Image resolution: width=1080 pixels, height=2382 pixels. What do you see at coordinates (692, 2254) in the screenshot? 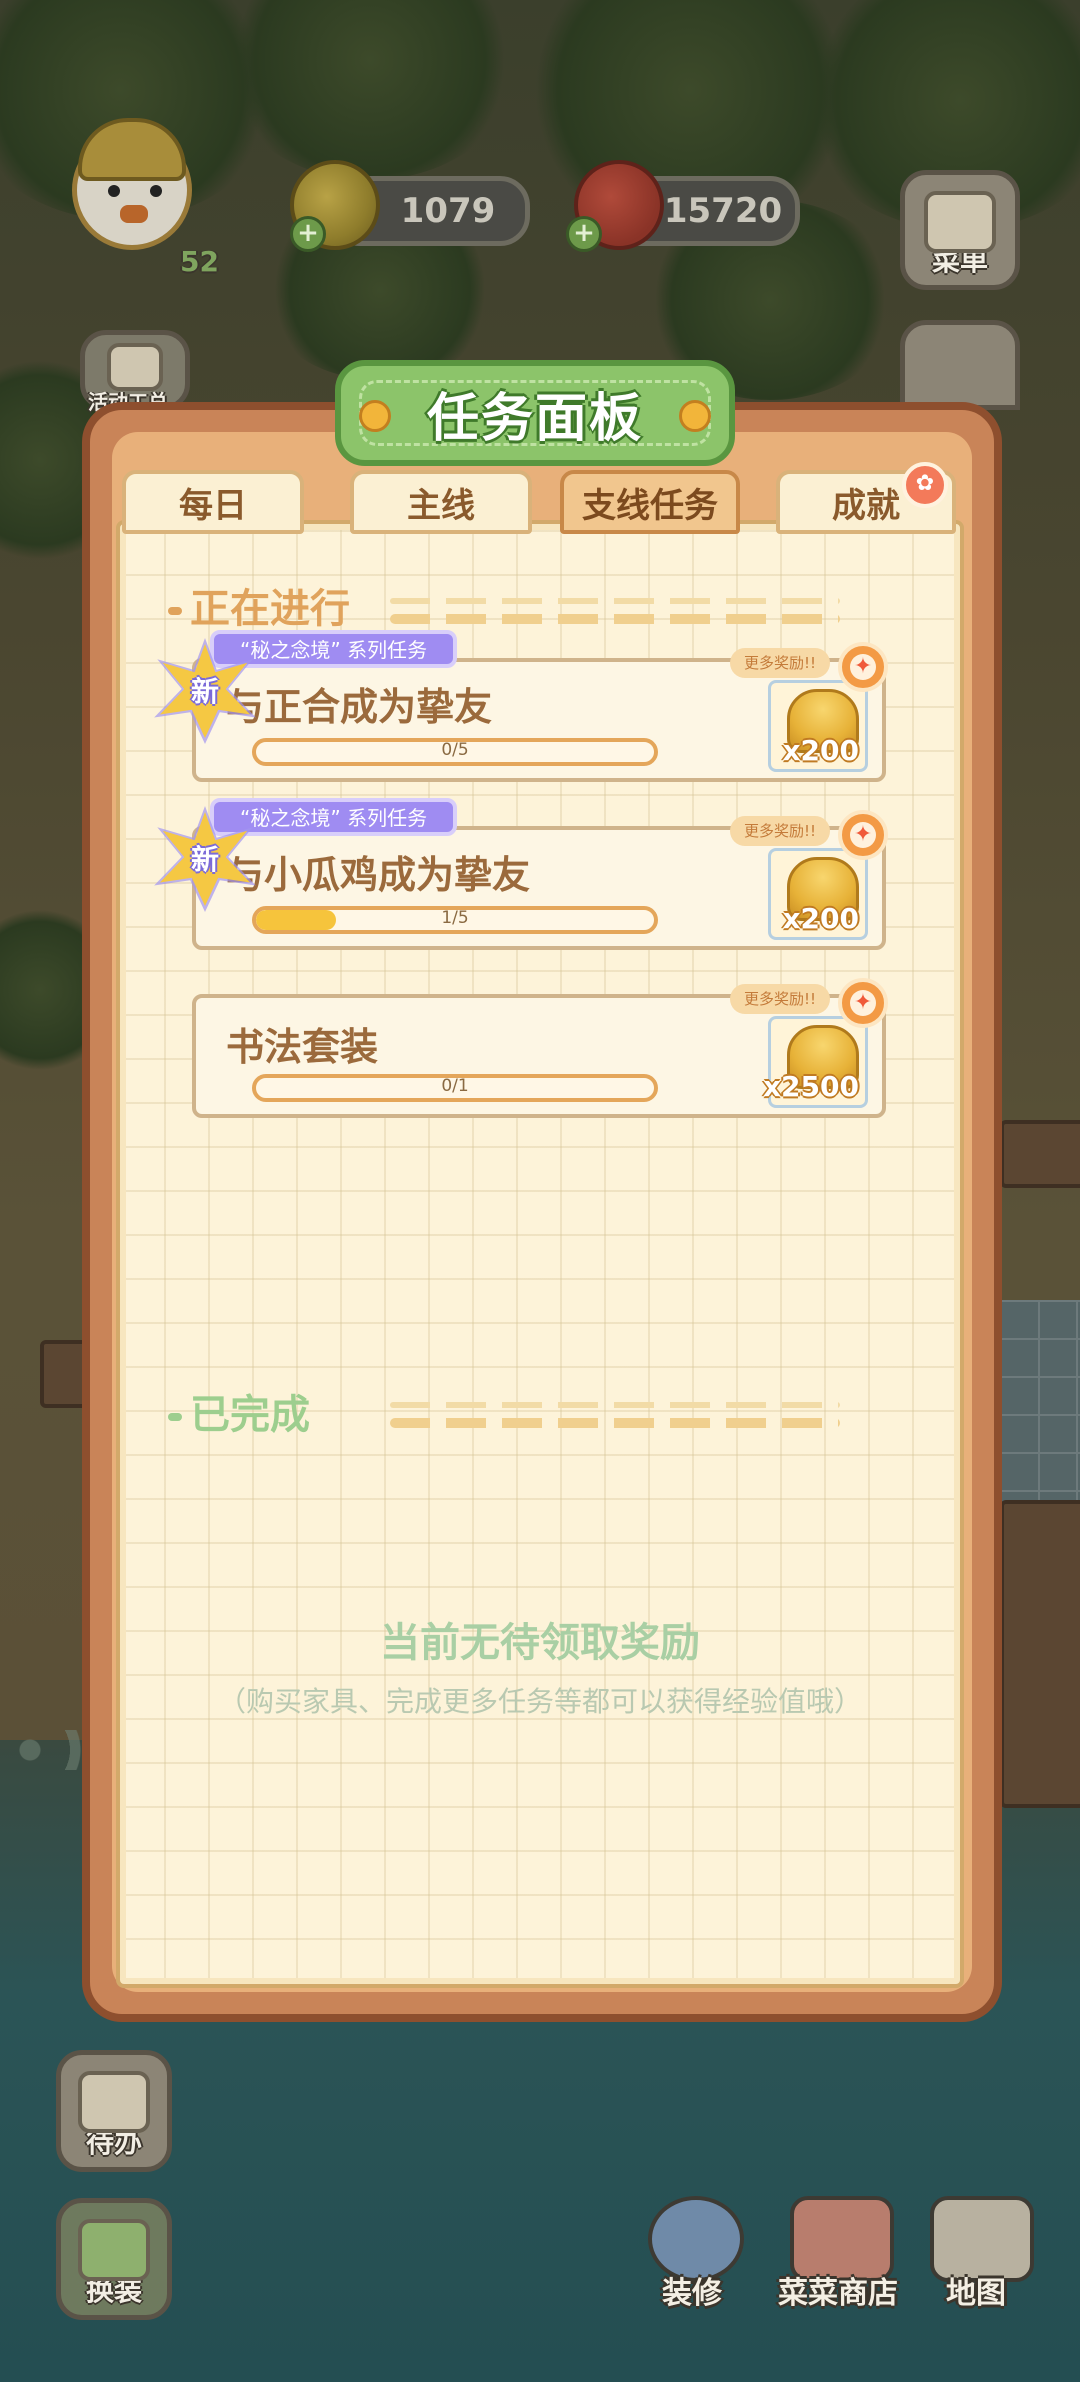
I see `decorate-button: 装修` at bounding box center [692, 2254].